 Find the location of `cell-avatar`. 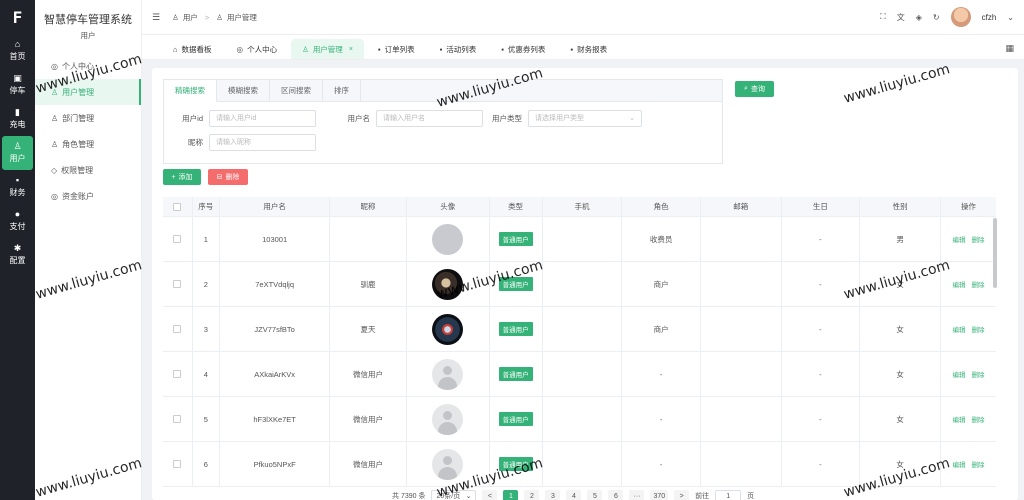

cell-avatar is located at coordinates (448, 239).